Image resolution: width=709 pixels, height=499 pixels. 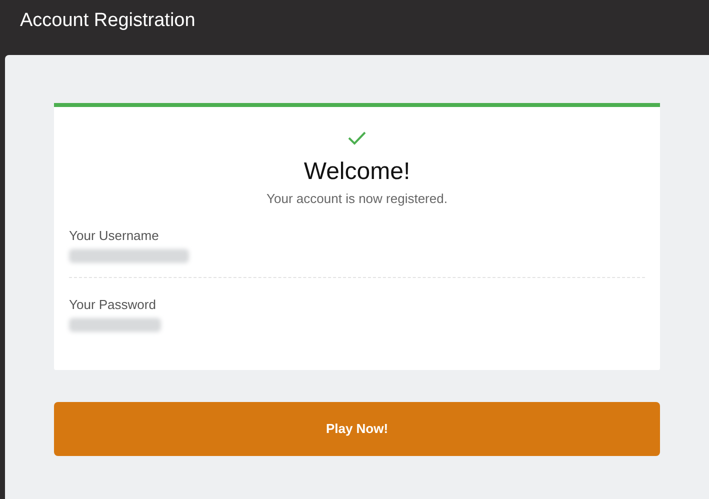 What do you see at coordinates (357, 429) in the screenshot?
I see `play-now-button: Play Now!` at bounding box center [357, 429].